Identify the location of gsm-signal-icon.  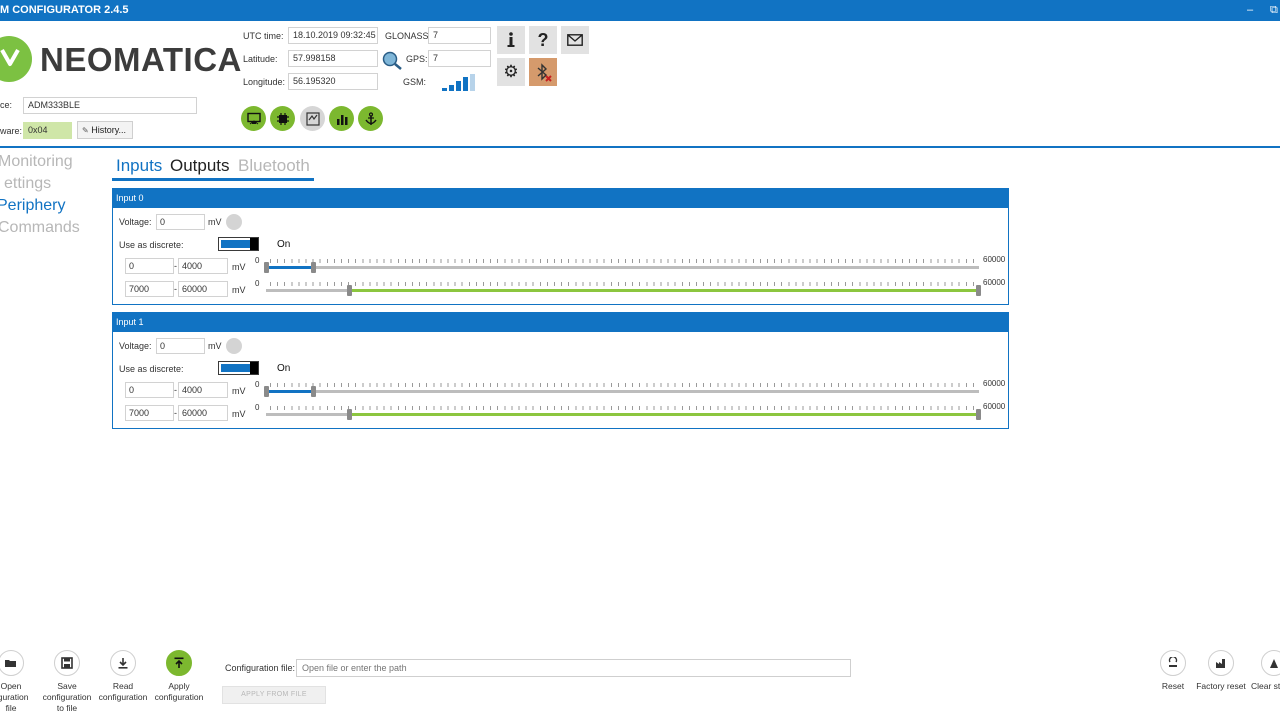
(461, 82).